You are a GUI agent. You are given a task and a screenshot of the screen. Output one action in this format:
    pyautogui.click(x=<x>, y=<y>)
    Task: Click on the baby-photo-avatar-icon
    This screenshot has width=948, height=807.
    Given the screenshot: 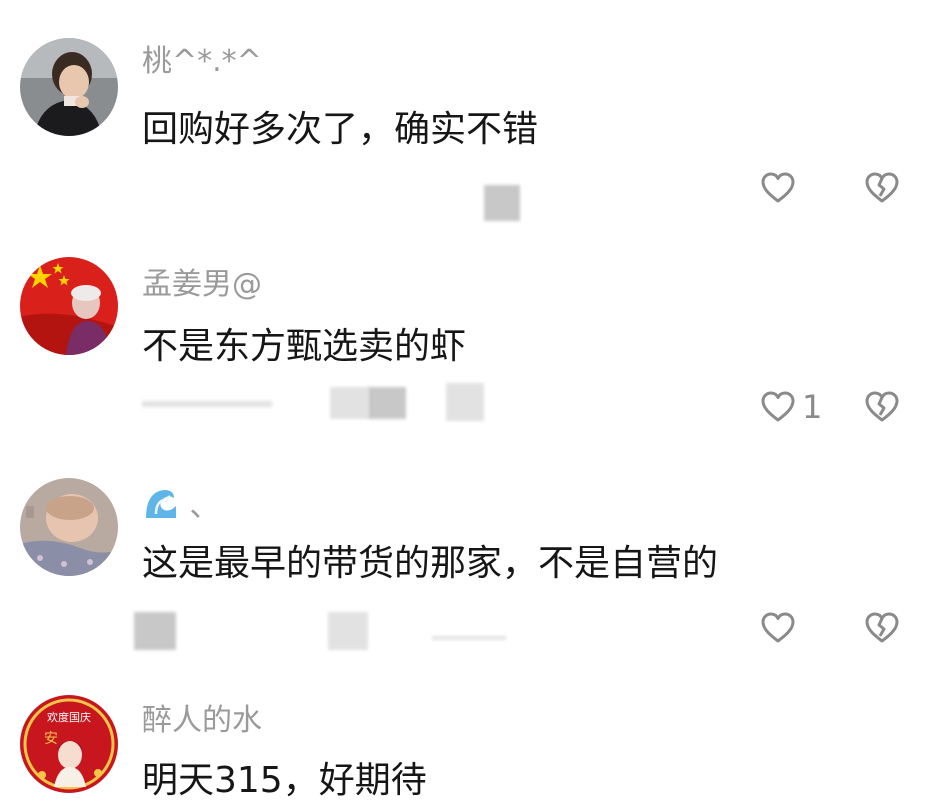 What is the action you would take?
    pyautogui.click(x=69, y=527)
    